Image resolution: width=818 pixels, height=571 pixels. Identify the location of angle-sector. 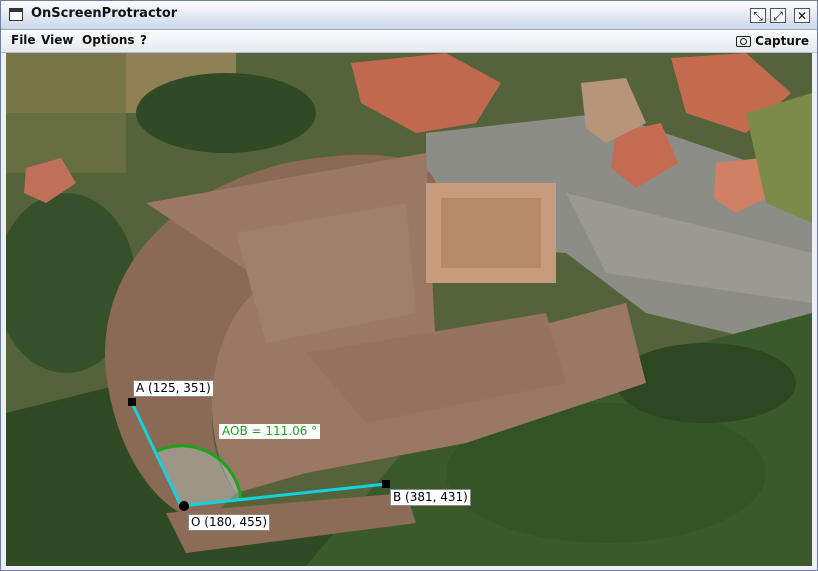
(199, 475).